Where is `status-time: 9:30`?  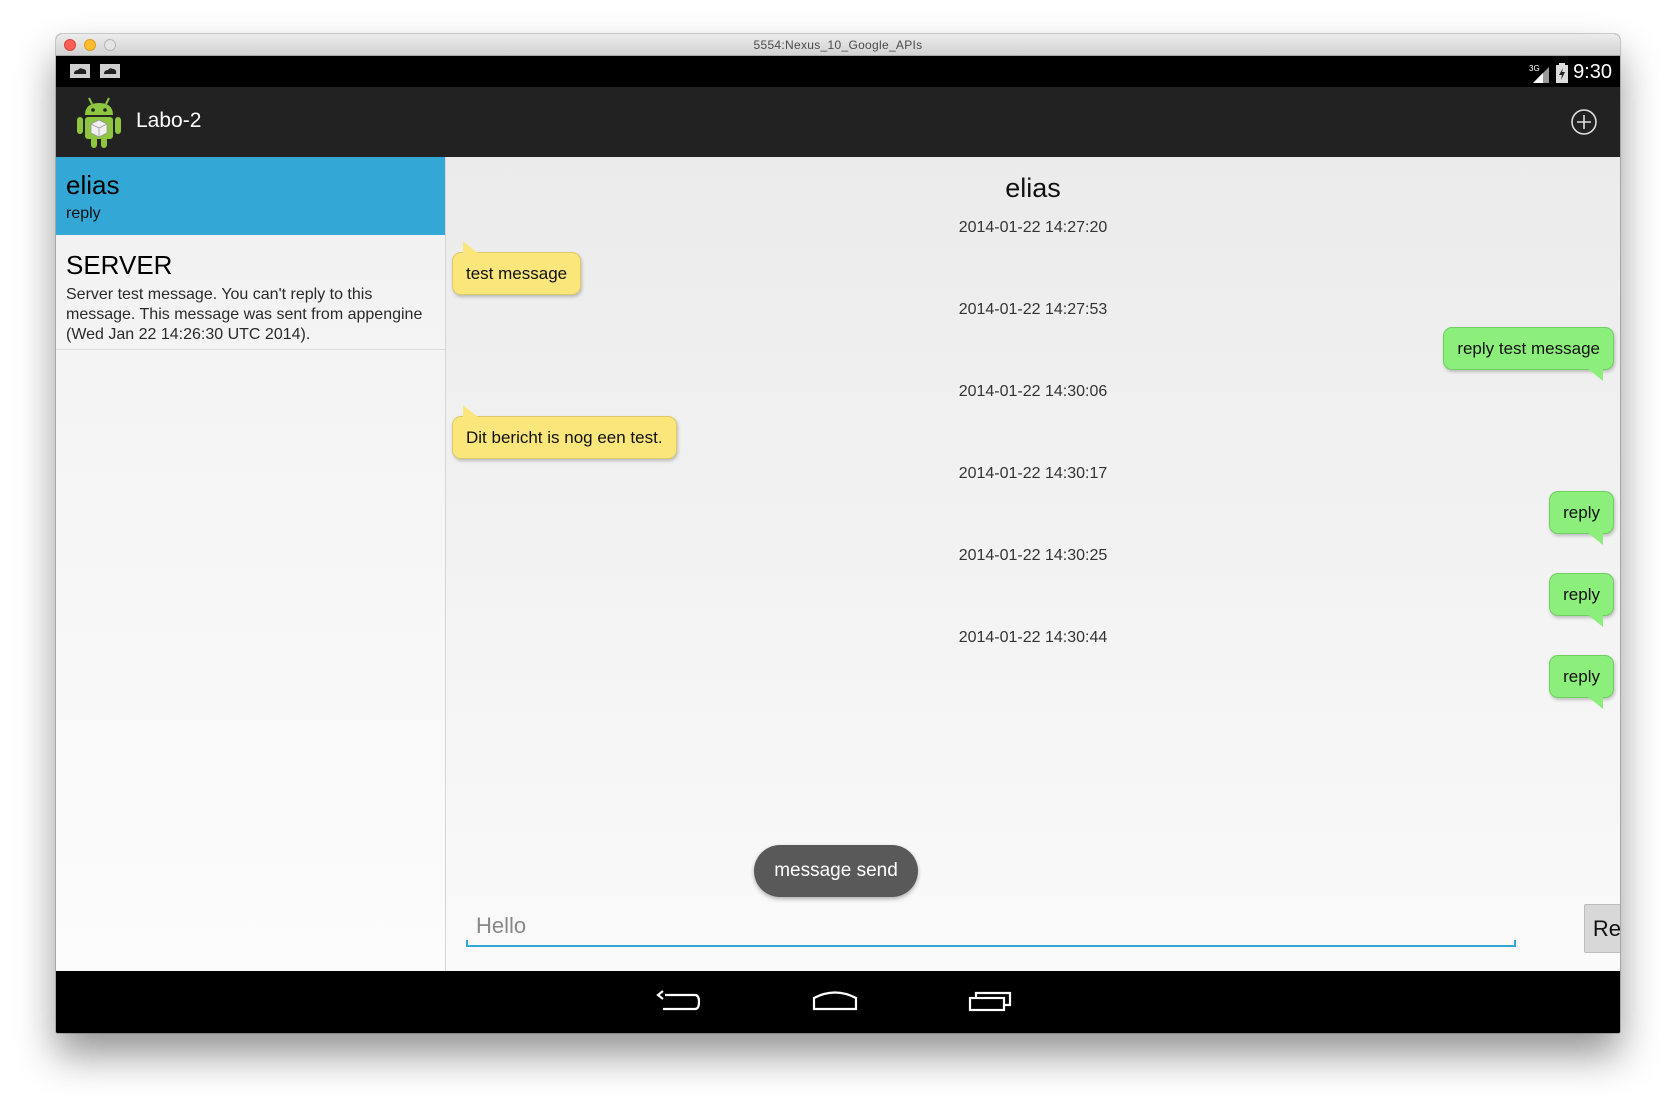
status-time: 9:30 is located at coordinates (1592, 72).